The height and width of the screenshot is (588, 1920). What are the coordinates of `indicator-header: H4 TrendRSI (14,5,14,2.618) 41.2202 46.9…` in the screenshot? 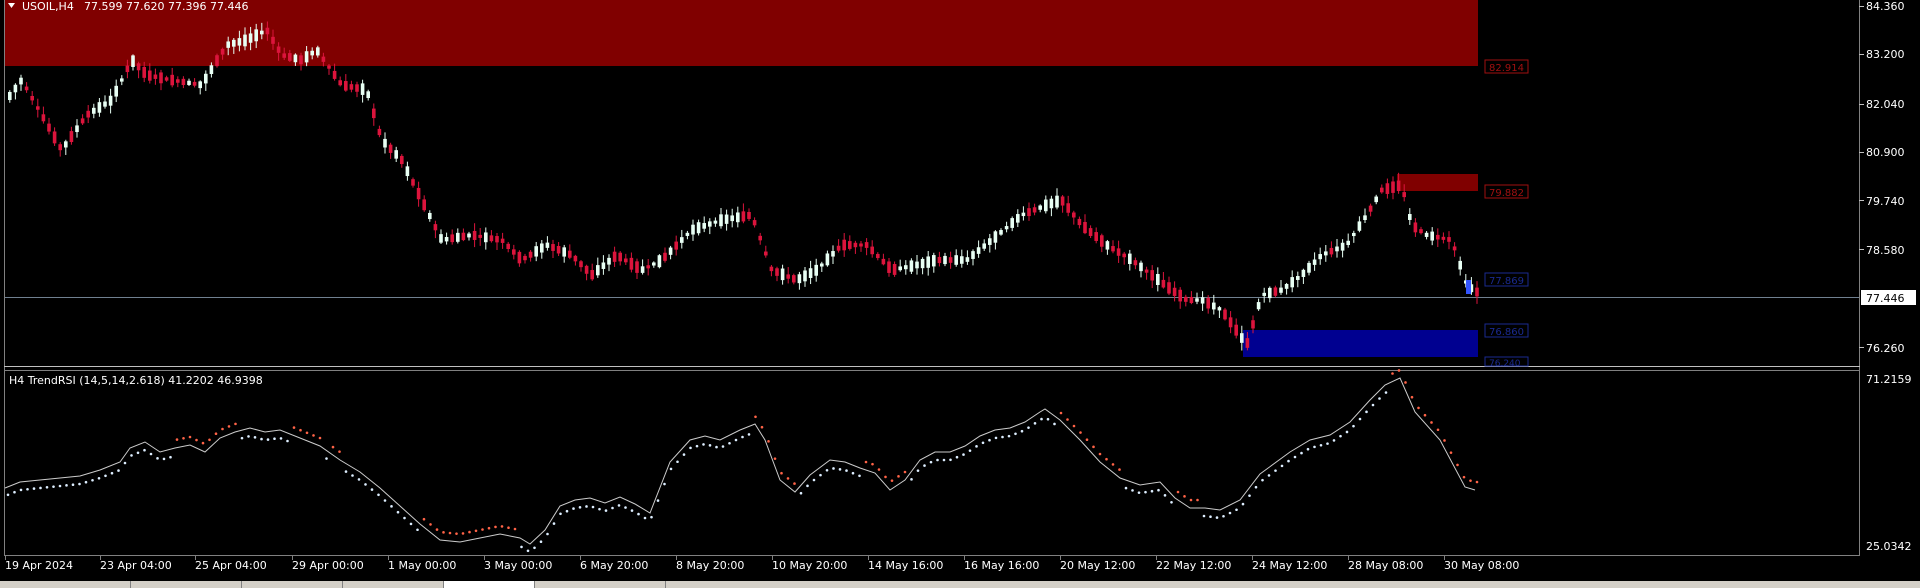 It's located at (136, 380).